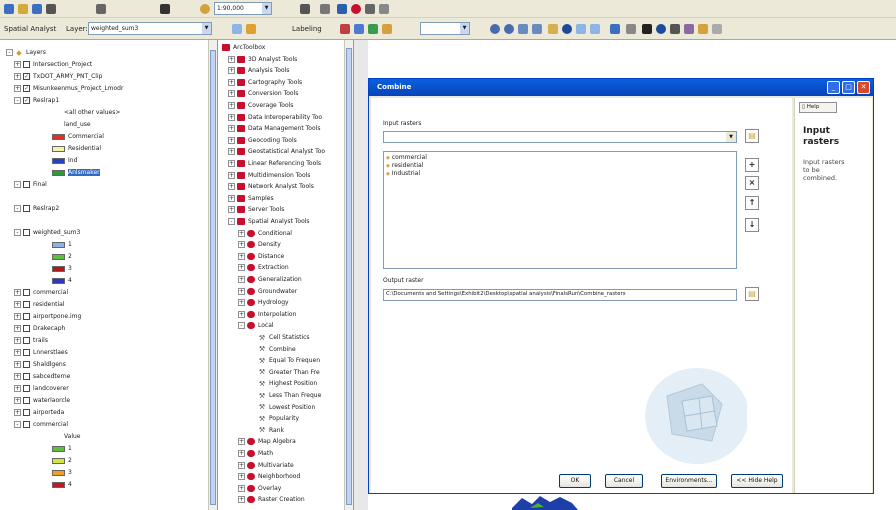 This screenshot has height=510, width=896. I want to click on toolbox-item: + Server Tools, so click(256, 209).